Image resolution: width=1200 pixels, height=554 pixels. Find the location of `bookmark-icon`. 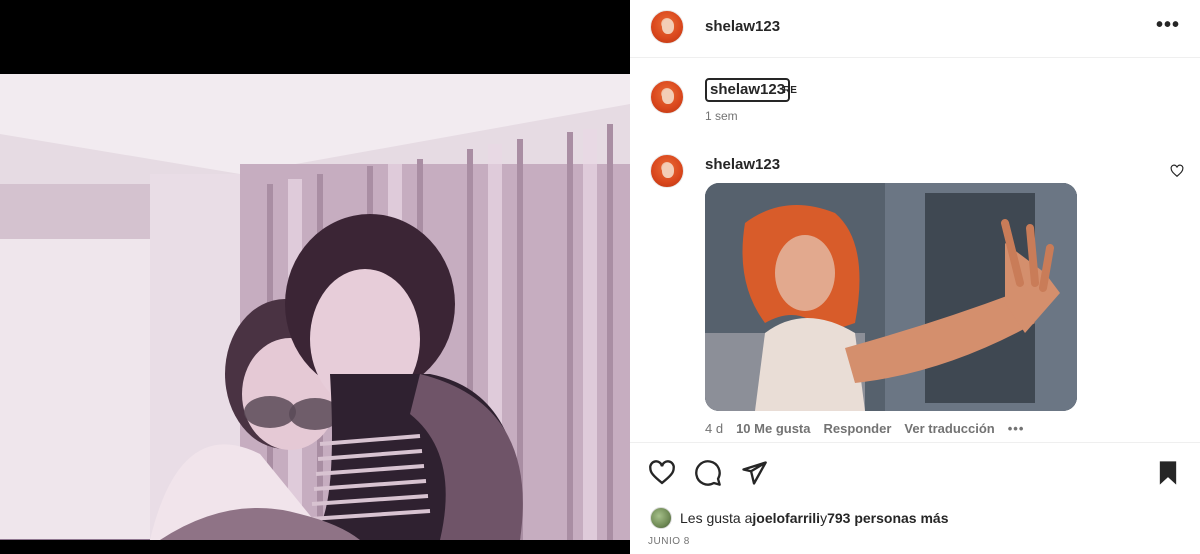

bookmark-icon is located at coordinates (1168, 473).